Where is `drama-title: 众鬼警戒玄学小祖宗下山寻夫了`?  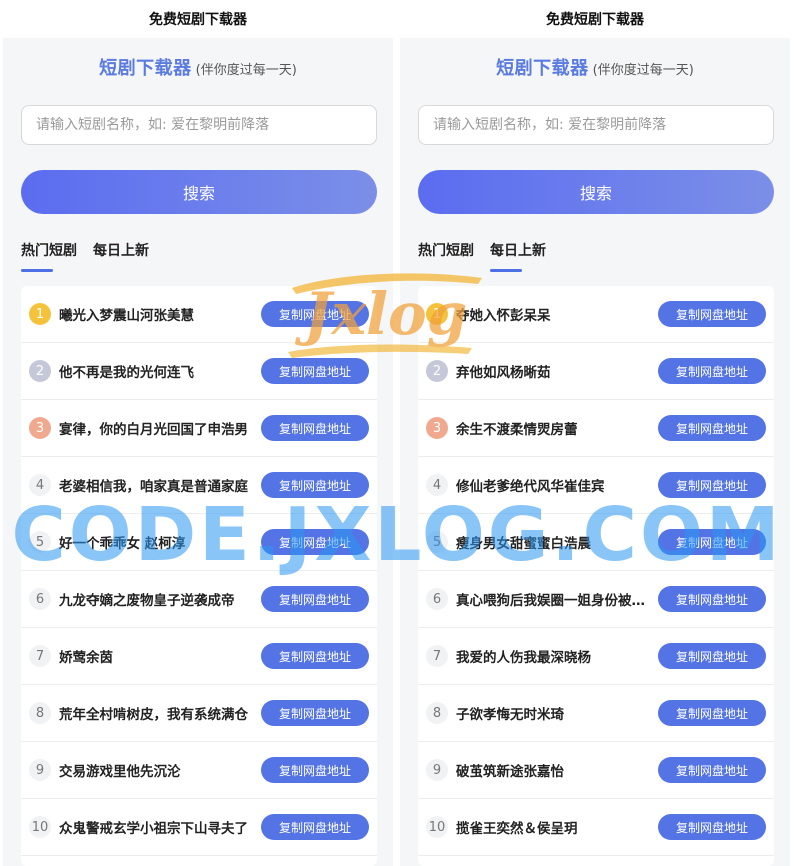 drama-title: 众鬼警戒玄学小祖宗下山寻夫了 is located at coordinates (153, 829).